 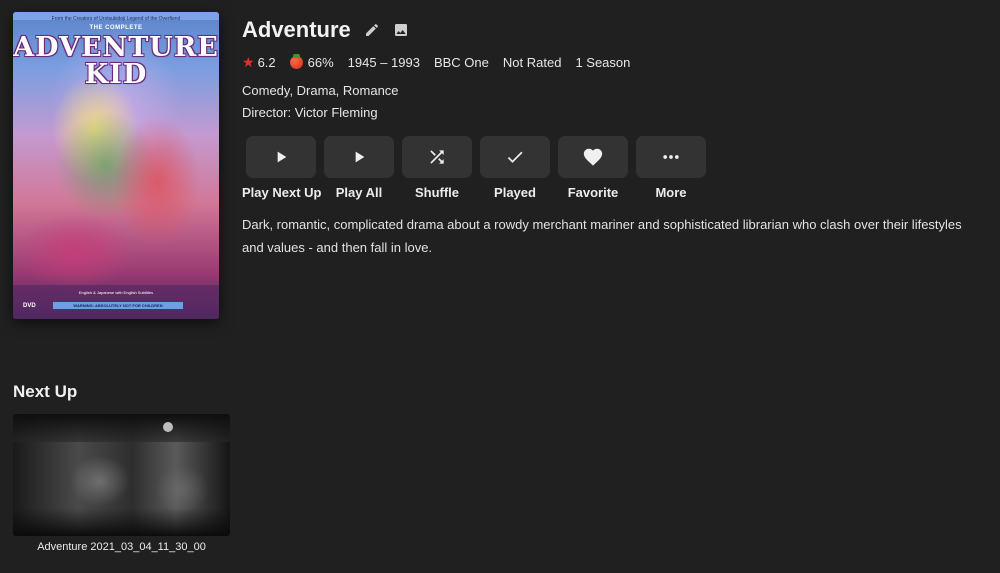 What do you see at coordinates (296, 61) in the screenshot?
I see `tomato-icon` at bounding box center [296, 61].